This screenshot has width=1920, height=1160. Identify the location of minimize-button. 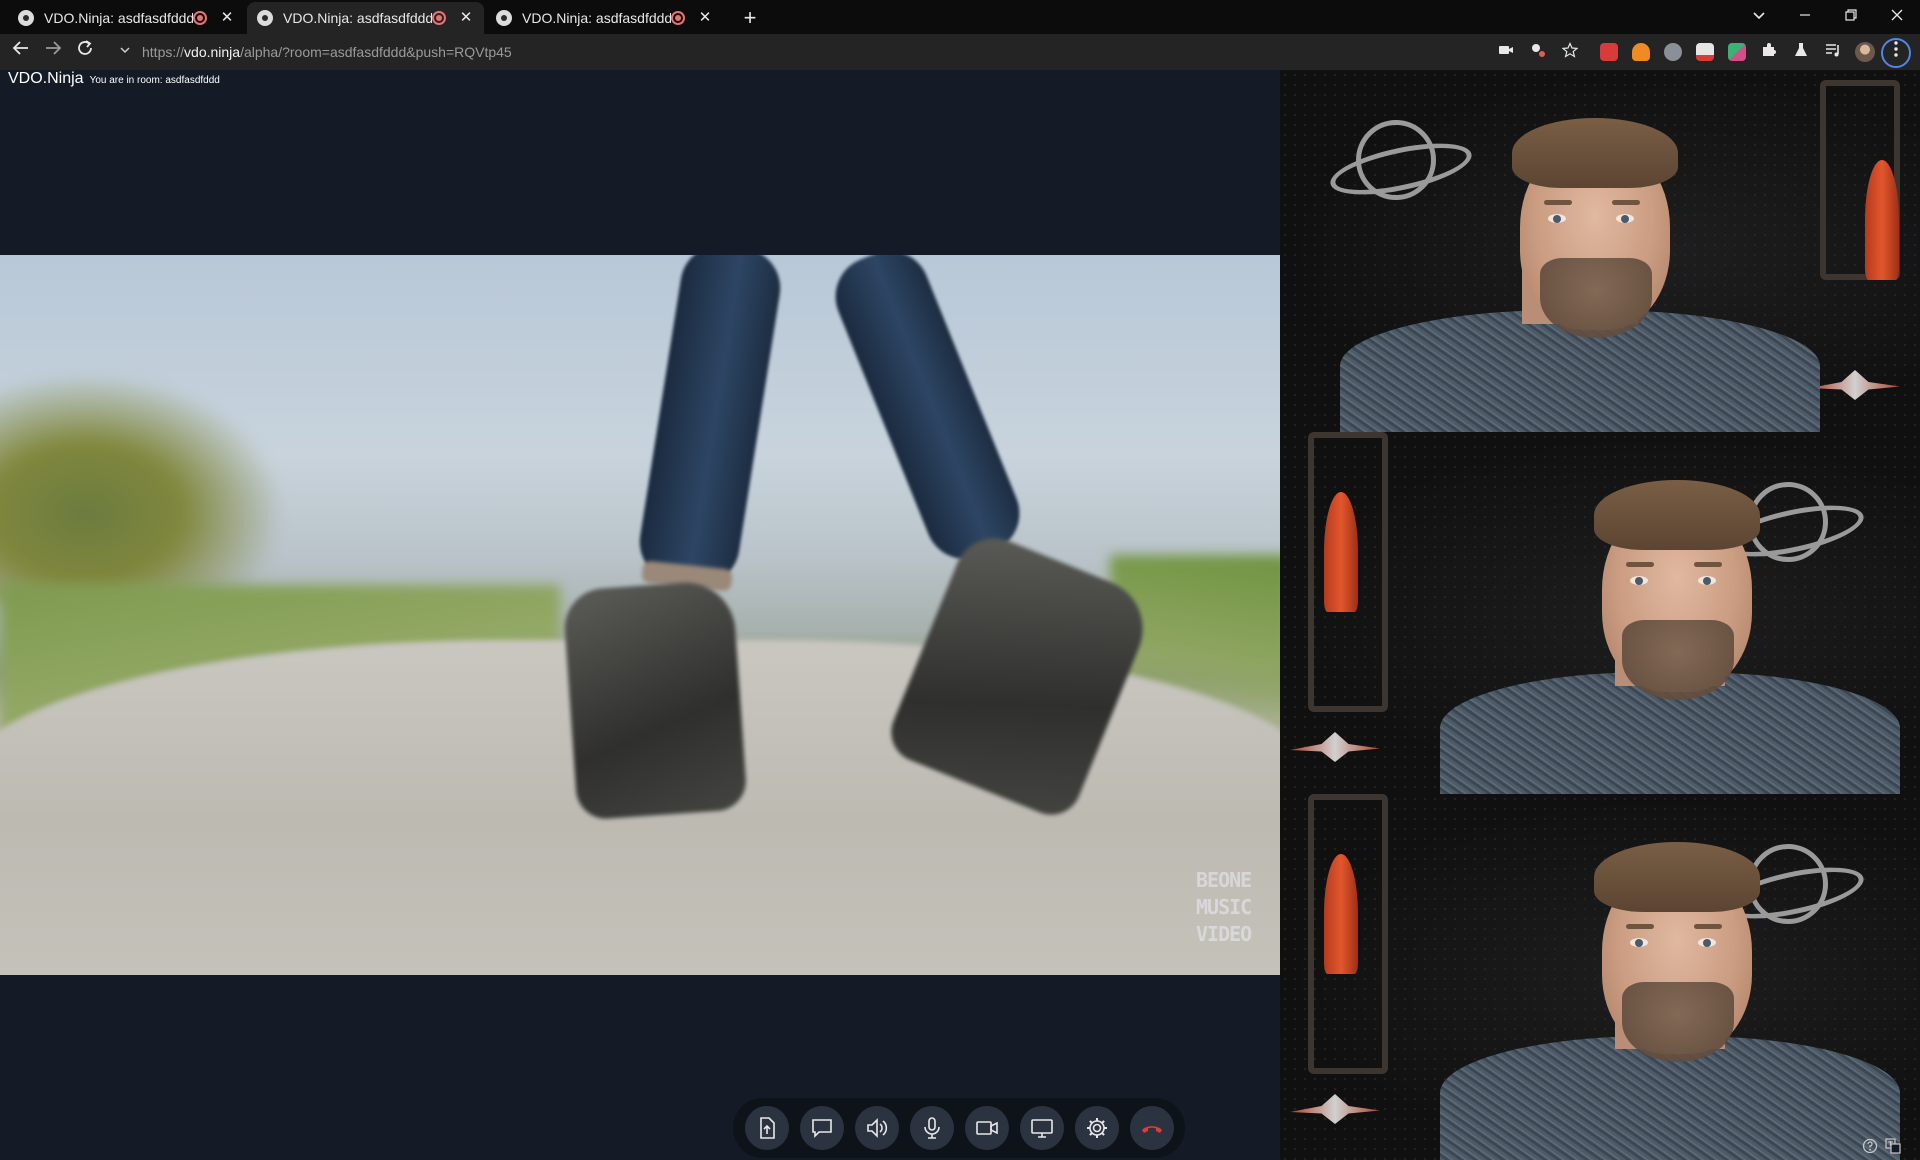
(1805, 15).